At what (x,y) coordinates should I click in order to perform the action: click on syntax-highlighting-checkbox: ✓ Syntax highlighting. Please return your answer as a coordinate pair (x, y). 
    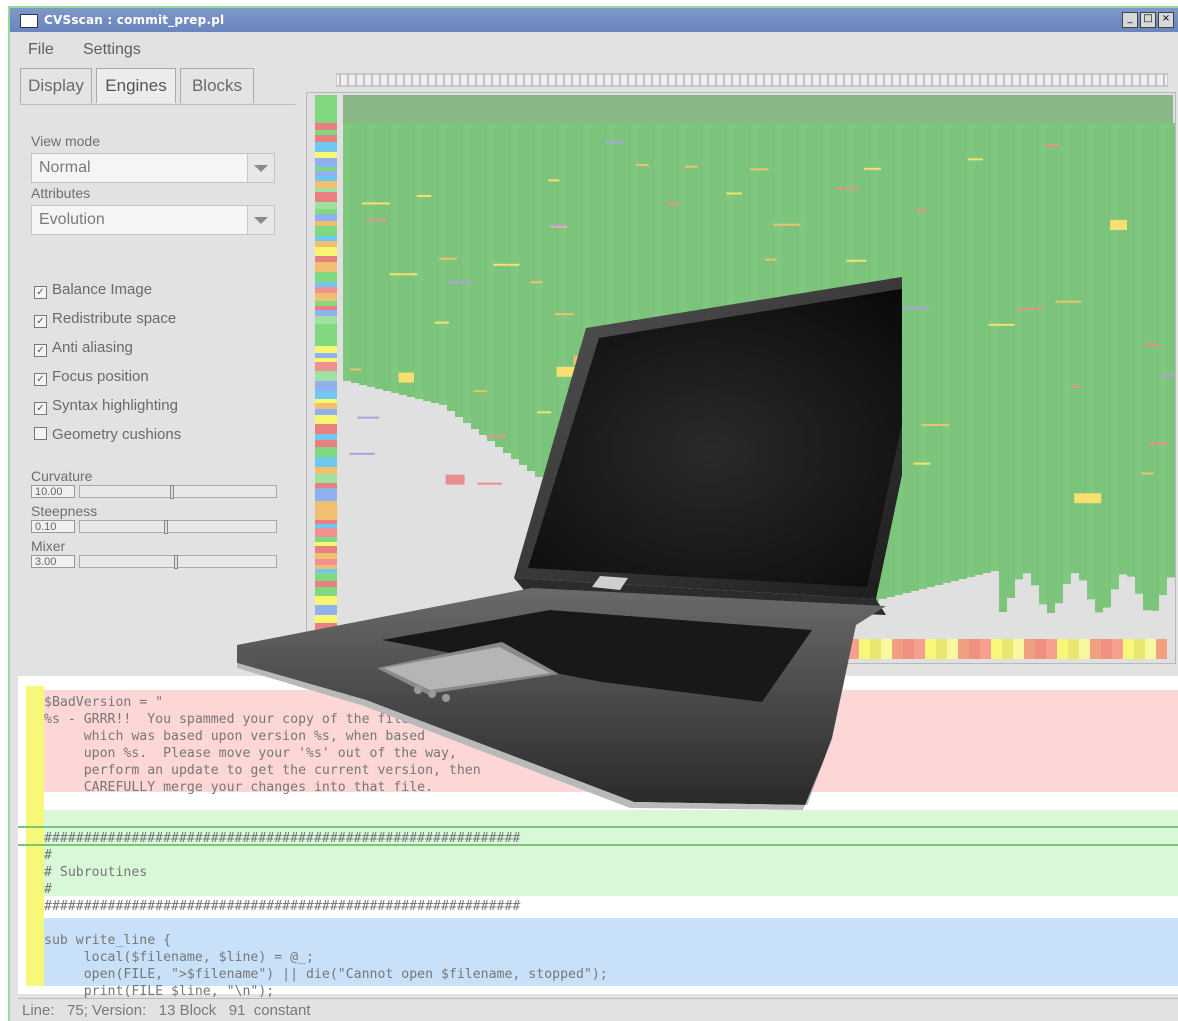
    Looking at the image, I should click on (106, 406).